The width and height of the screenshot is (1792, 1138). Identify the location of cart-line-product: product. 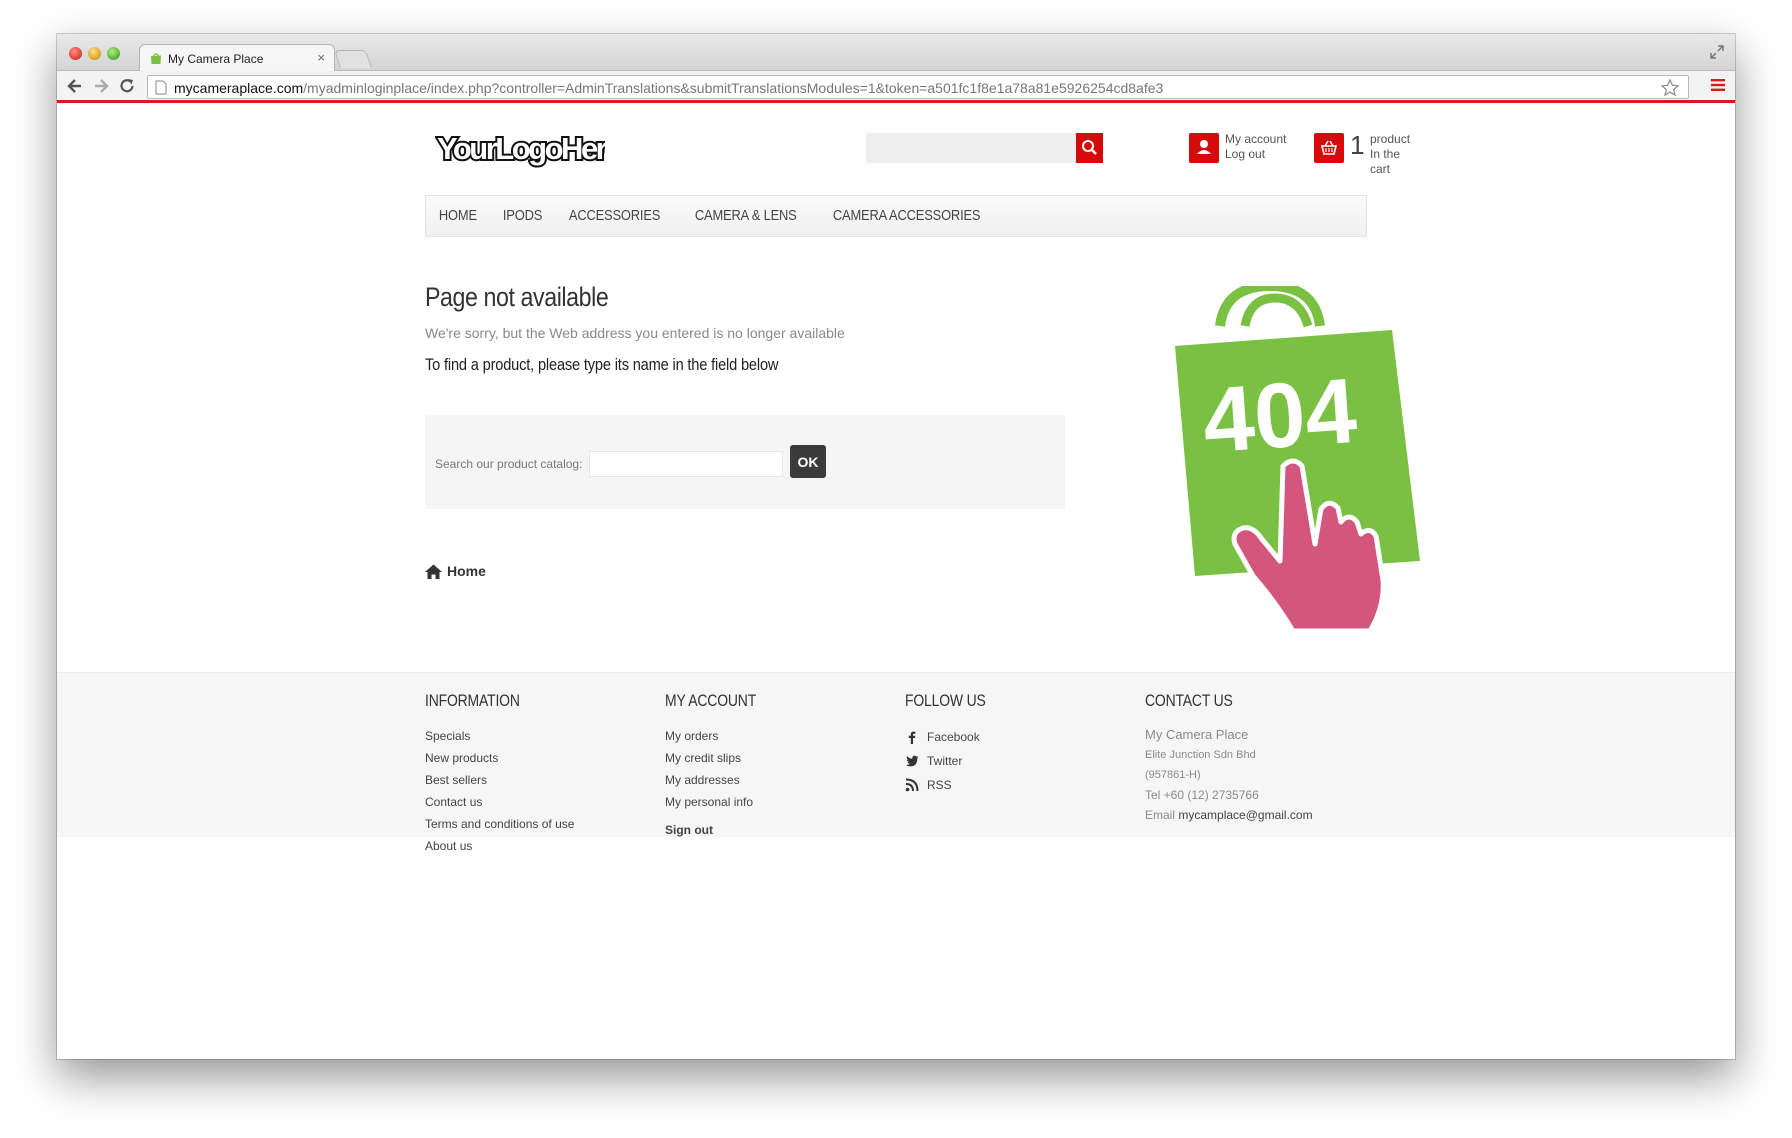
(1390, 139).